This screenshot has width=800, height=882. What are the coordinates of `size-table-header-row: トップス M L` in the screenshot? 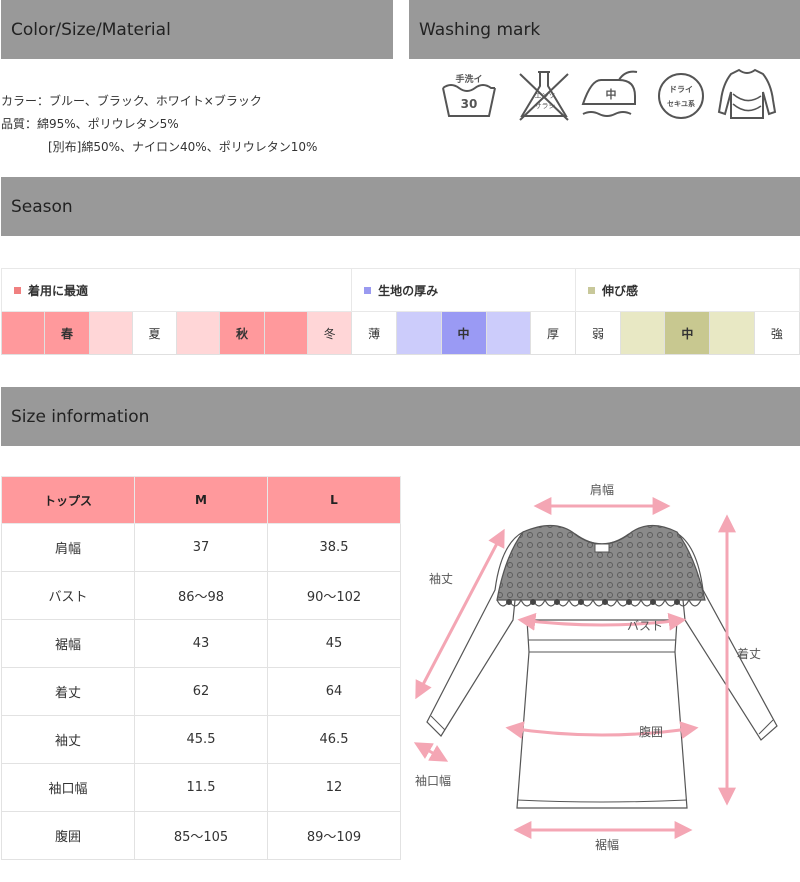 It's located at (201, 500).